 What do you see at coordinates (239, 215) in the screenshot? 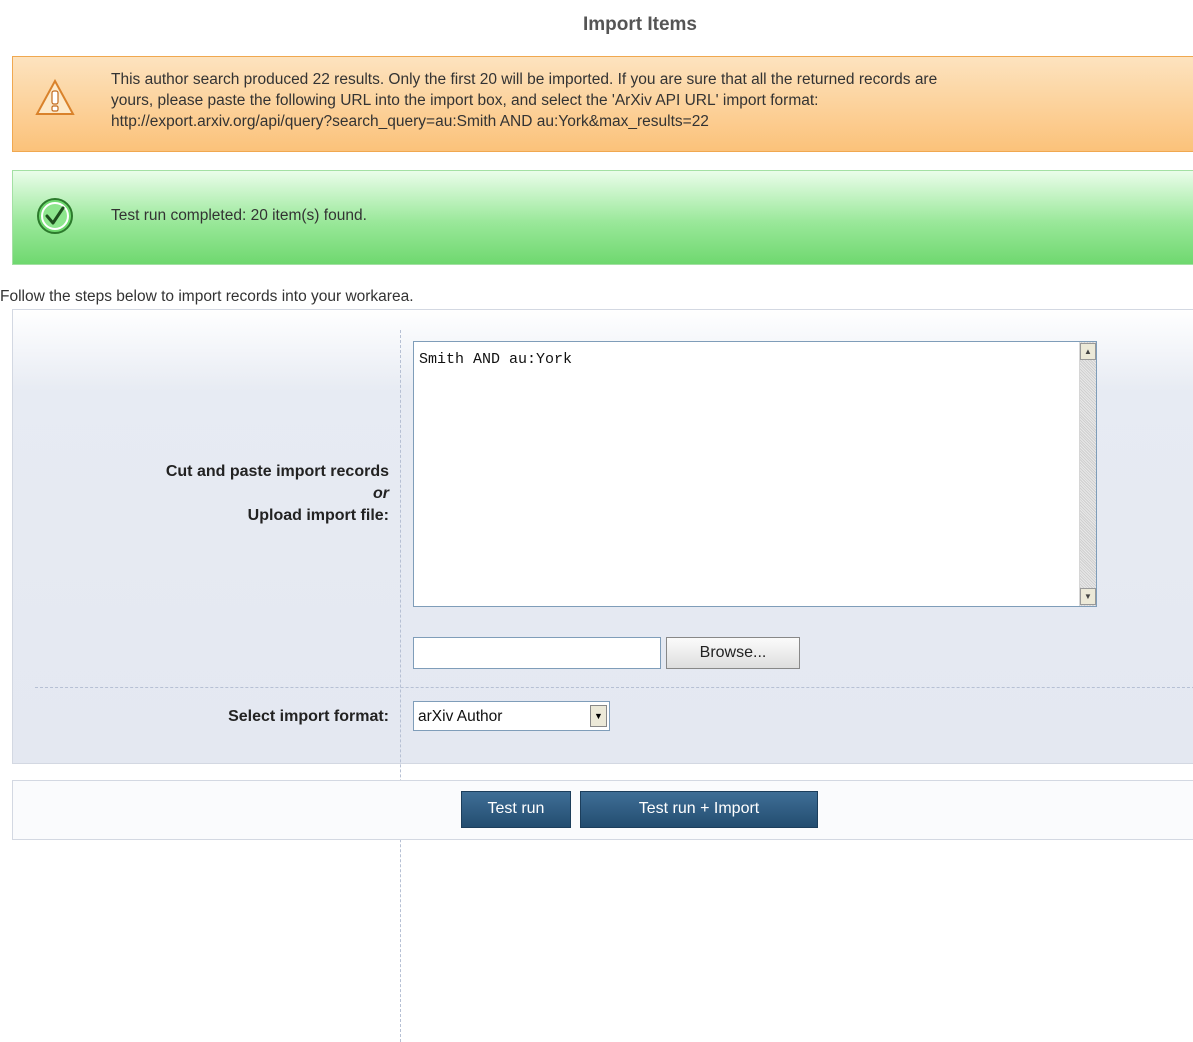
I see `success-message: Test run completed: 20 item(s) found.` at bounding box center [239, 215].